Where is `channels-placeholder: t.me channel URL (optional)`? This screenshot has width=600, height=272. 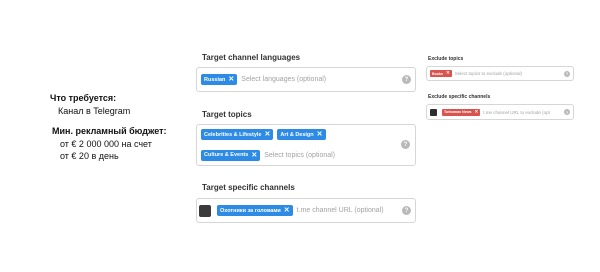 channels-placeholder: t.me channel URL (optional) is located at coordinates (340, 210).